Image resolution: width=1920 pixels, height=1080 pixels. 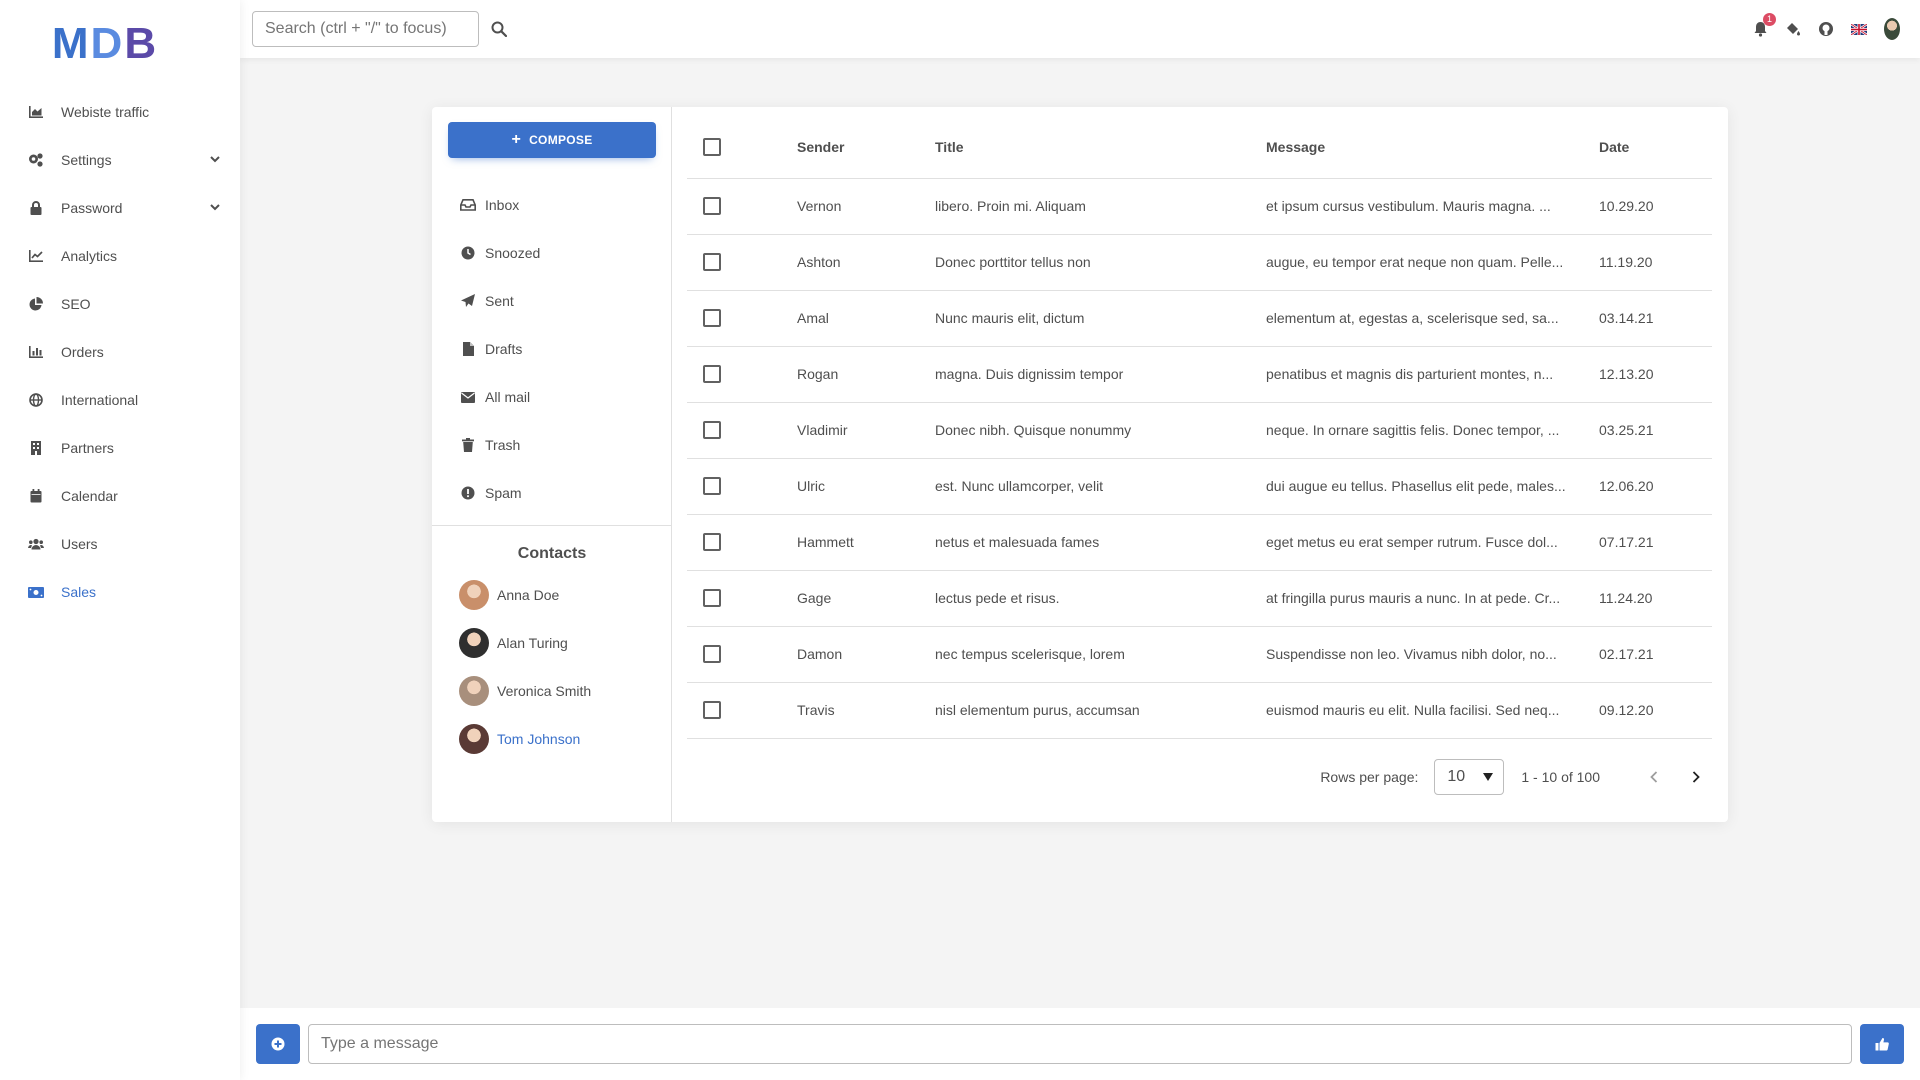 I want to click on title-cell: netus et malesuada fames, so click(x=1100, y=542).